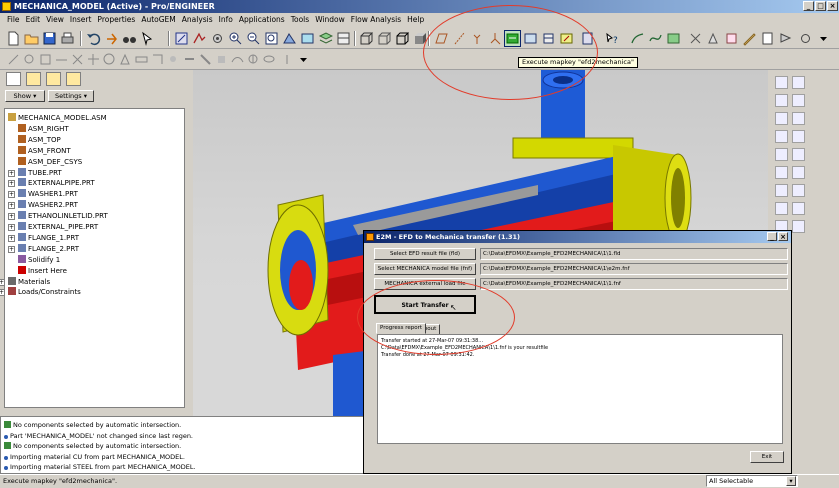  What do you see at coordinates (384, 38) in the screenshot?
I see `hidden-line-icon` at bounding box center [384, 38].